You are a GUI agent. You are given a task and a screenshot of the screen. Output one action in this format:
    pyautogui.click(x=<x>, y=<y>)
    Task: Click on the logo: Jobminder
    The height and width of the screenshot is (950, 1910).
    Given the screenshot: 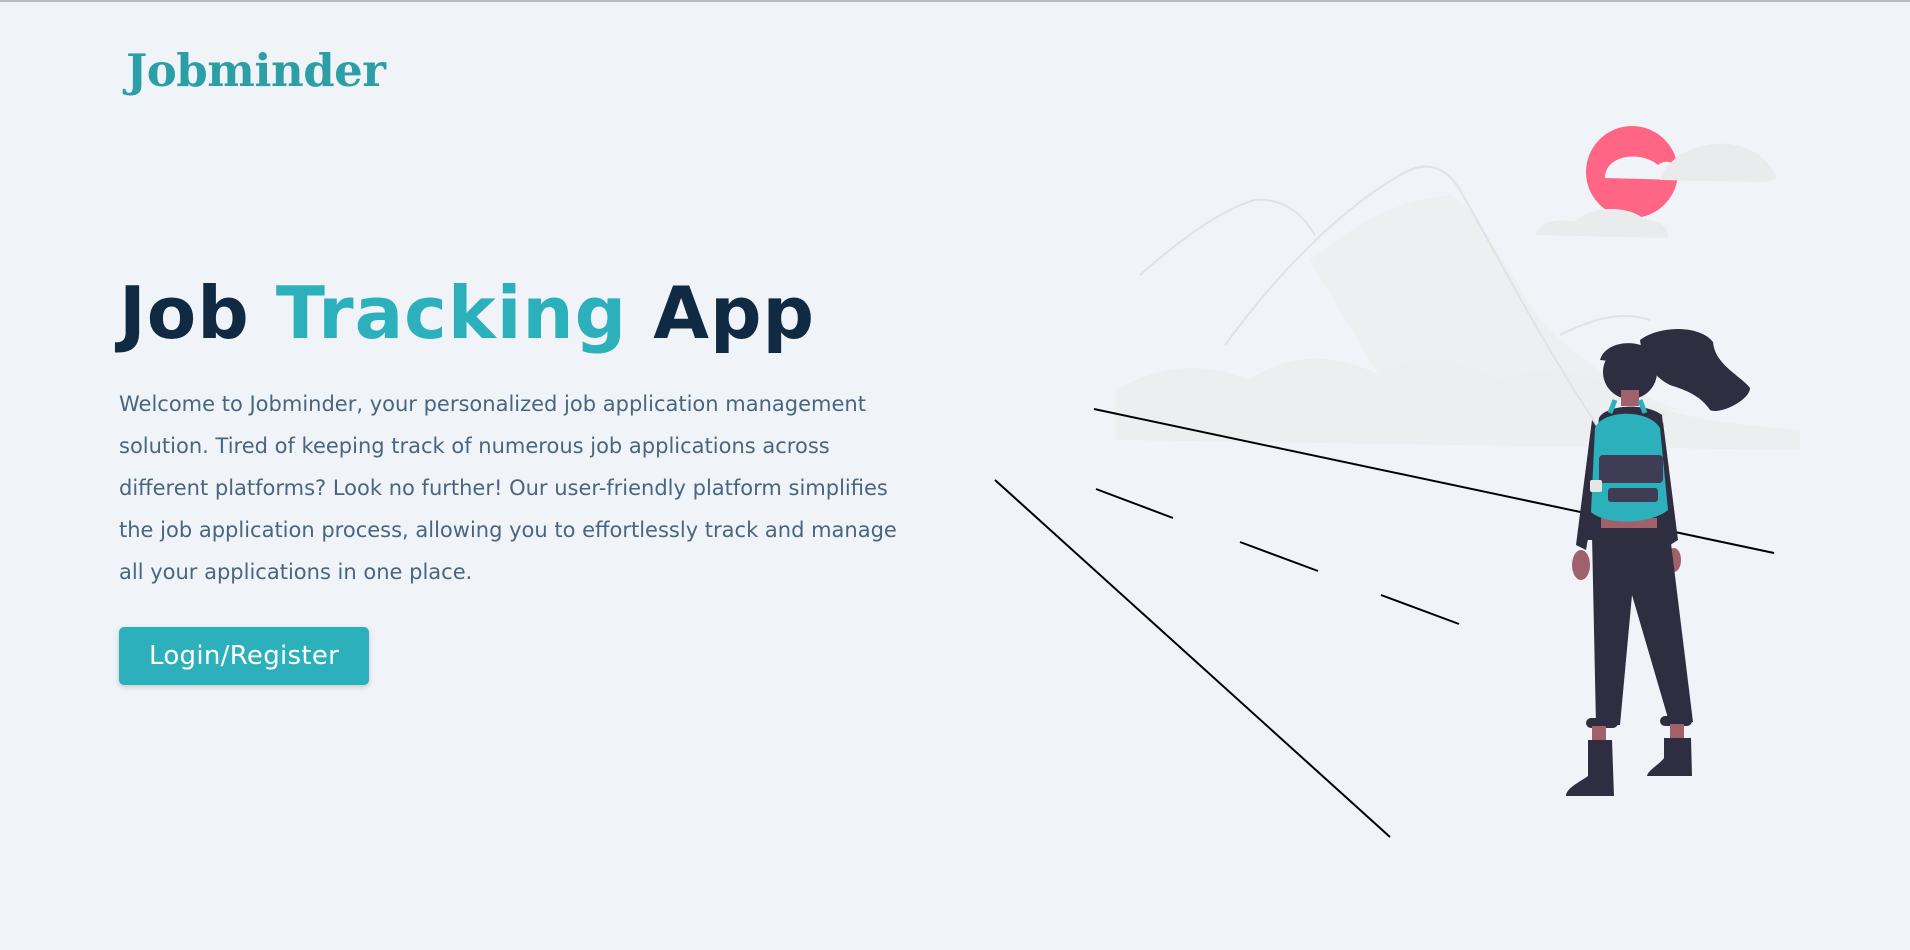 What is the action you would take?
    pyautogui.click(x=256, y=71)
    